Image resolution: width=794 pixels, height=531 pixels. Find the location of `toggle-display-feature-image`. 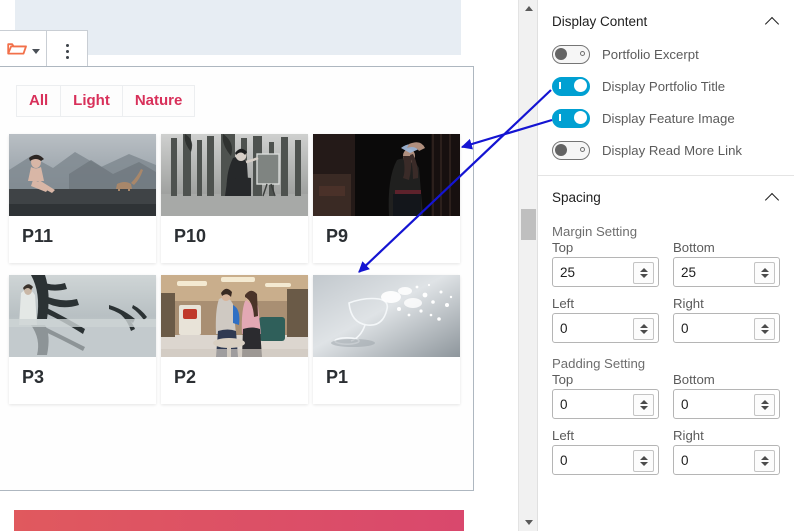

toggle-display-feature-image is located at coordinates (571, 118).